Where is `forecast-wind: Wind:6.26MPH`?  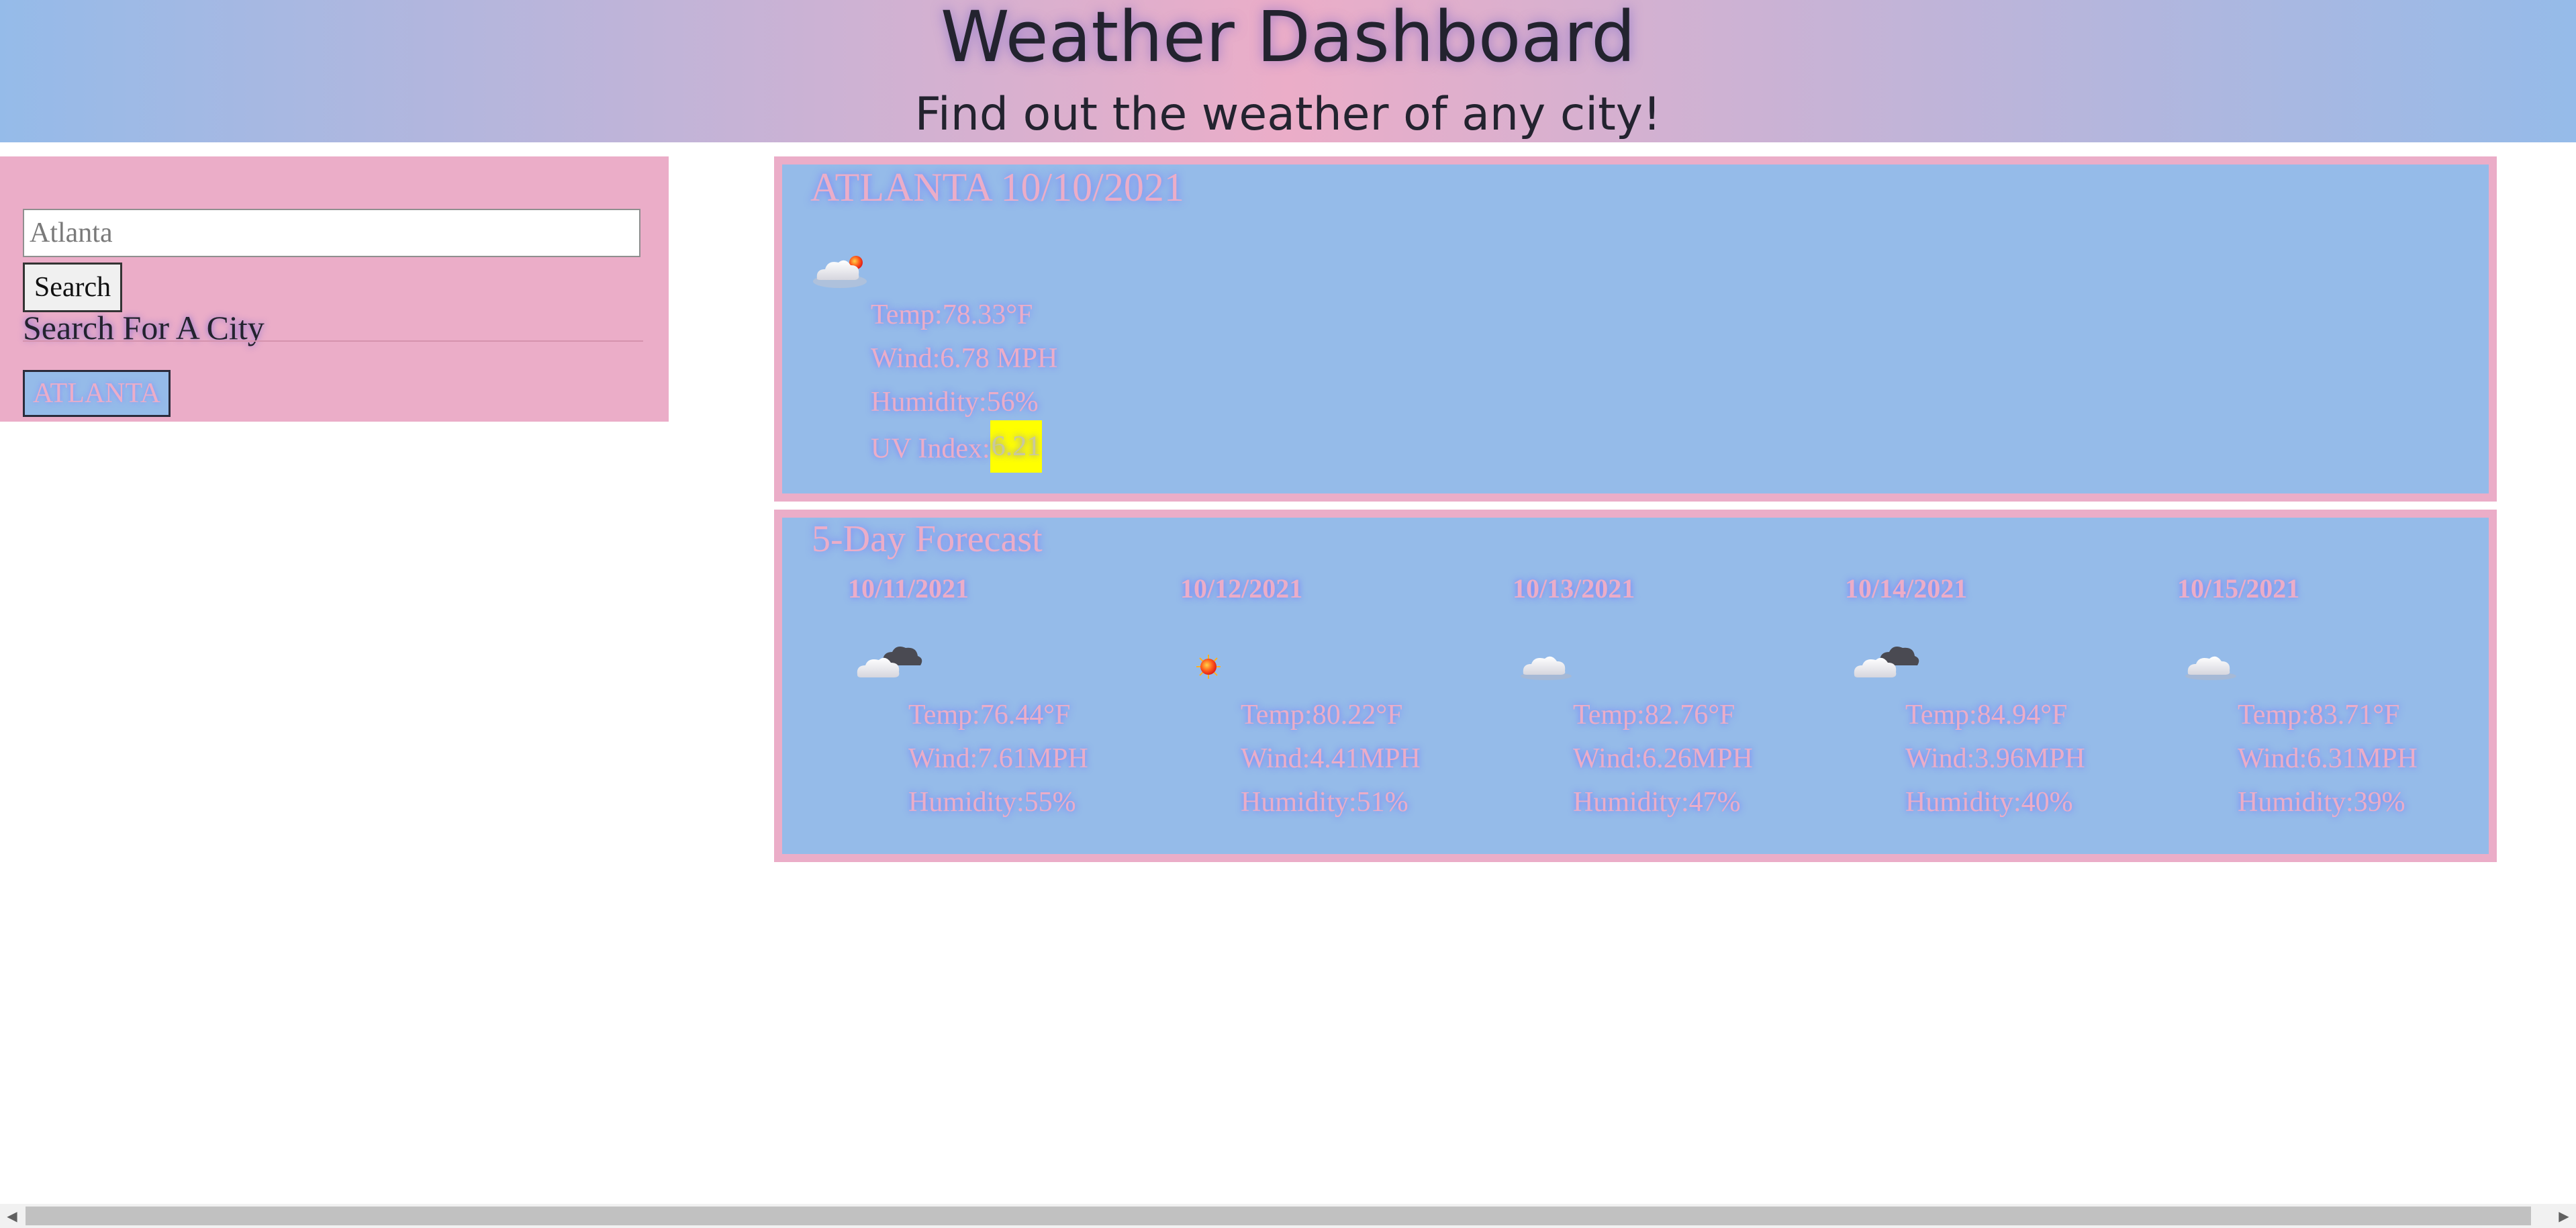
forecast-wind: Wind:6.26MPH is located at coordinates (1663, 758).